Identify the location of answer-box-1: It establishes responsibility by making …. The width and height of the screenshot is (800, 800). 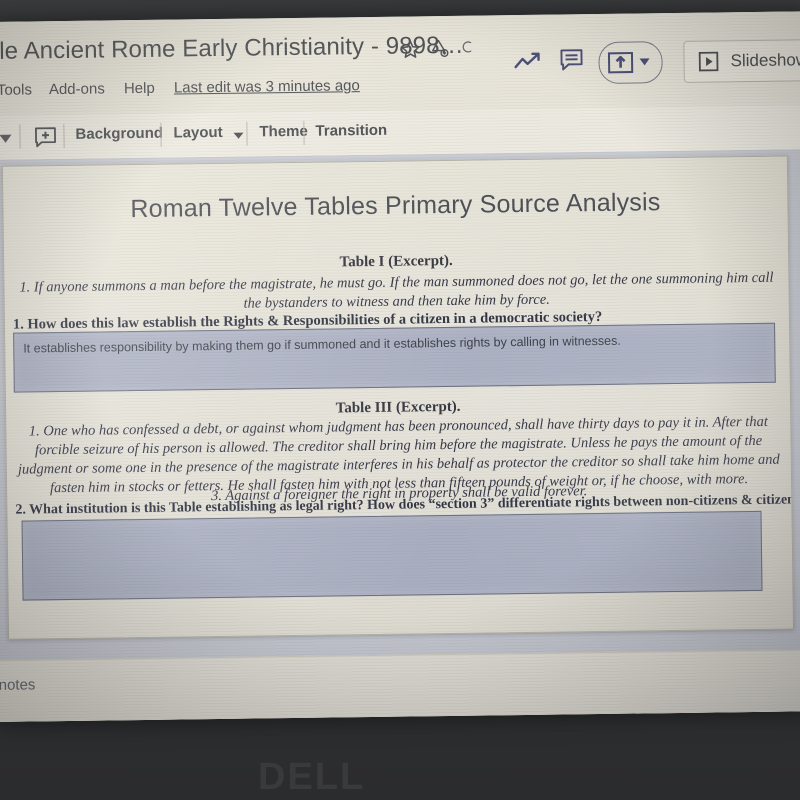
(394, 357).